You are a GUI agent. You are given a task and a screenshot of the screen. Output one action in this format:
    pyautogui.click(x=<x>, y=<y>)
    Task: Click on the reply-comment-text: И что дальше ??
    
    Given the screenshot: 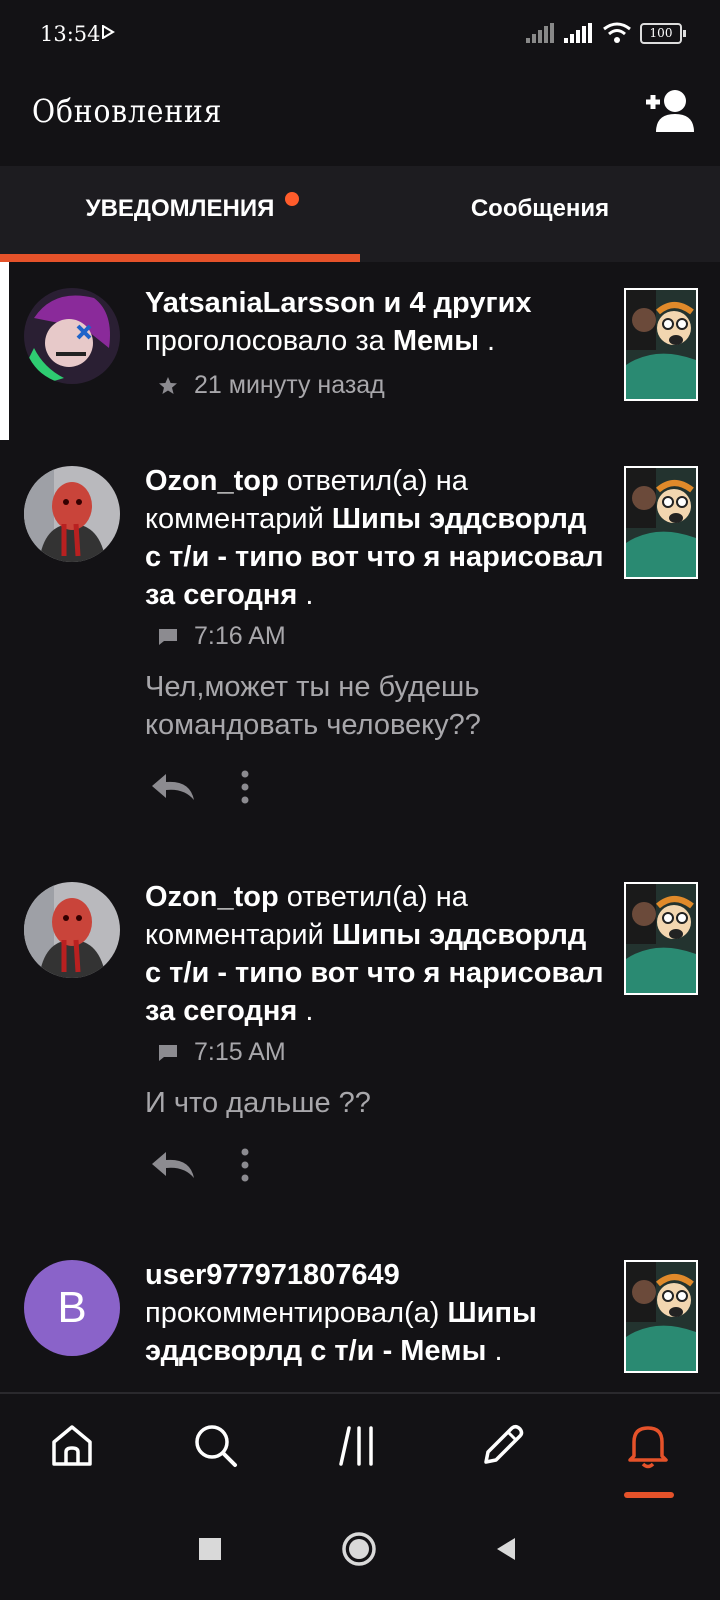 What is the action you would take?
    pyautogui.click(x=258, y=1103)
    